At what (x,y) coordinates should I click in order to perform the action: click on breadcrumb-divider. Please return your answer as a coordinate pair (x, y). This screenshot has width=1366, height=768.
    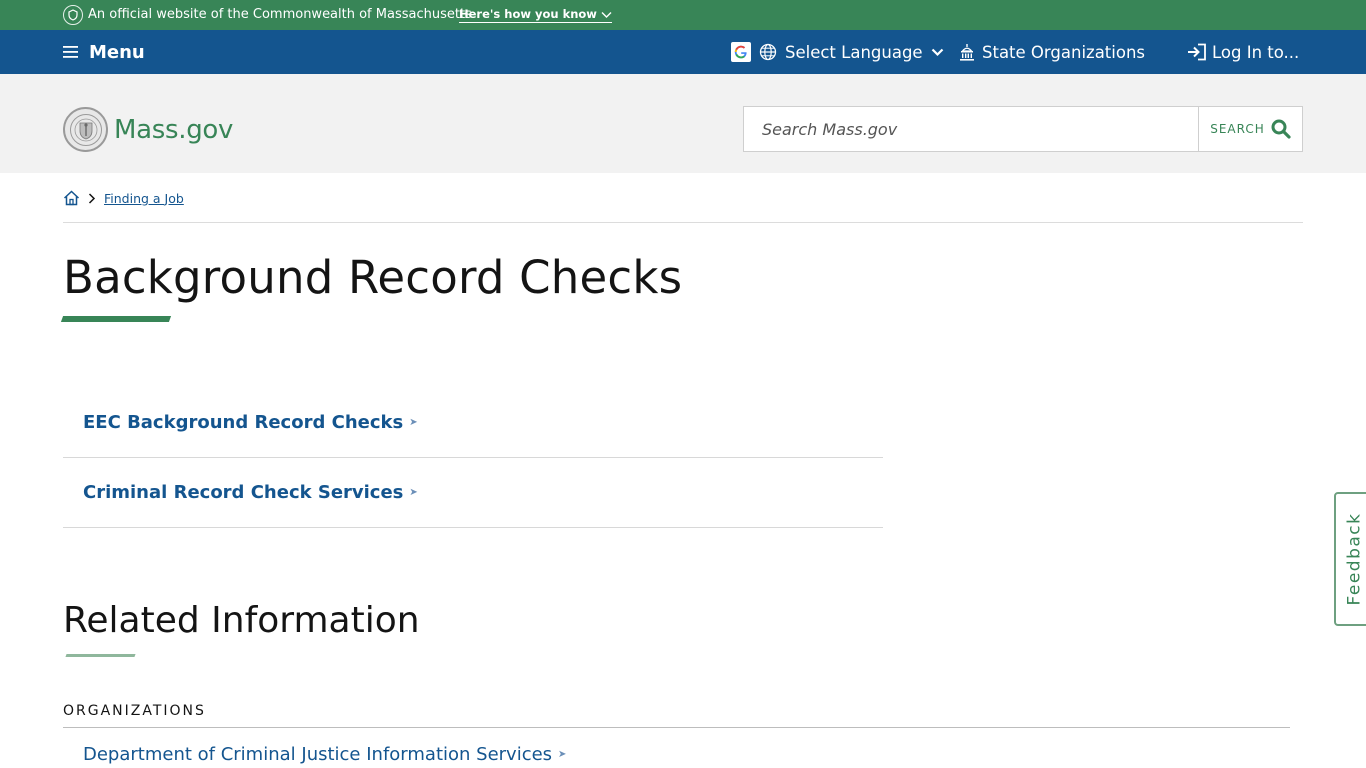
    Looking at the image, I should click on (683, 222).